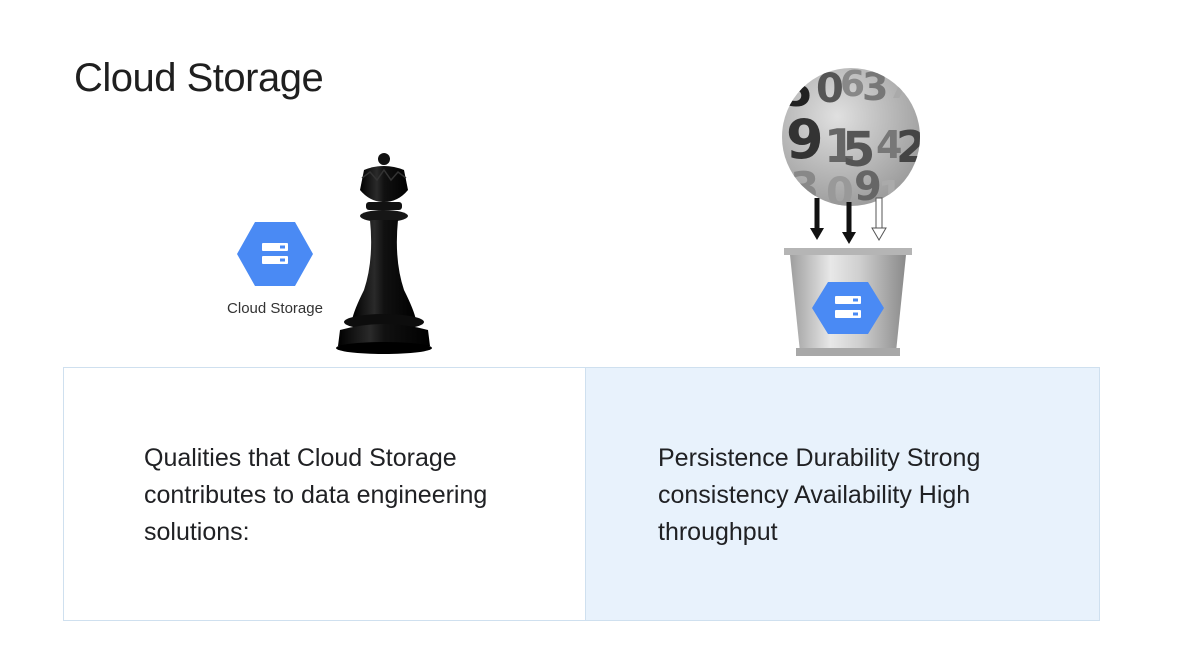 The width and height of the screenshot is (1196, 661). I want to click on svg-text: 9, so click(805, 139).